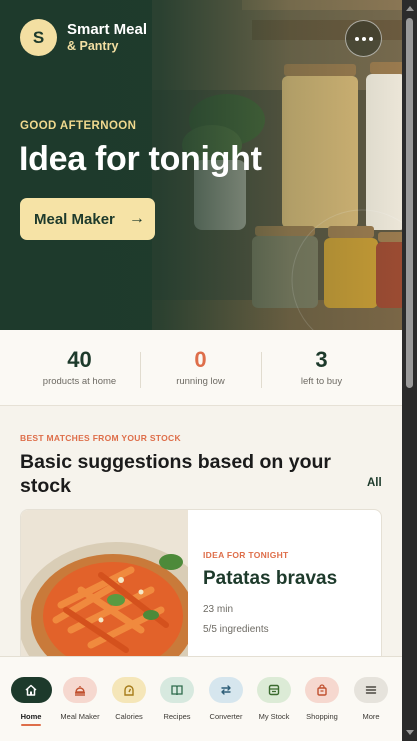 The image size is (417, 741). What do you see at coordinates (31, 716) in the screenshot?
I see `nav-label: Home` at bounding box center [31, 716].